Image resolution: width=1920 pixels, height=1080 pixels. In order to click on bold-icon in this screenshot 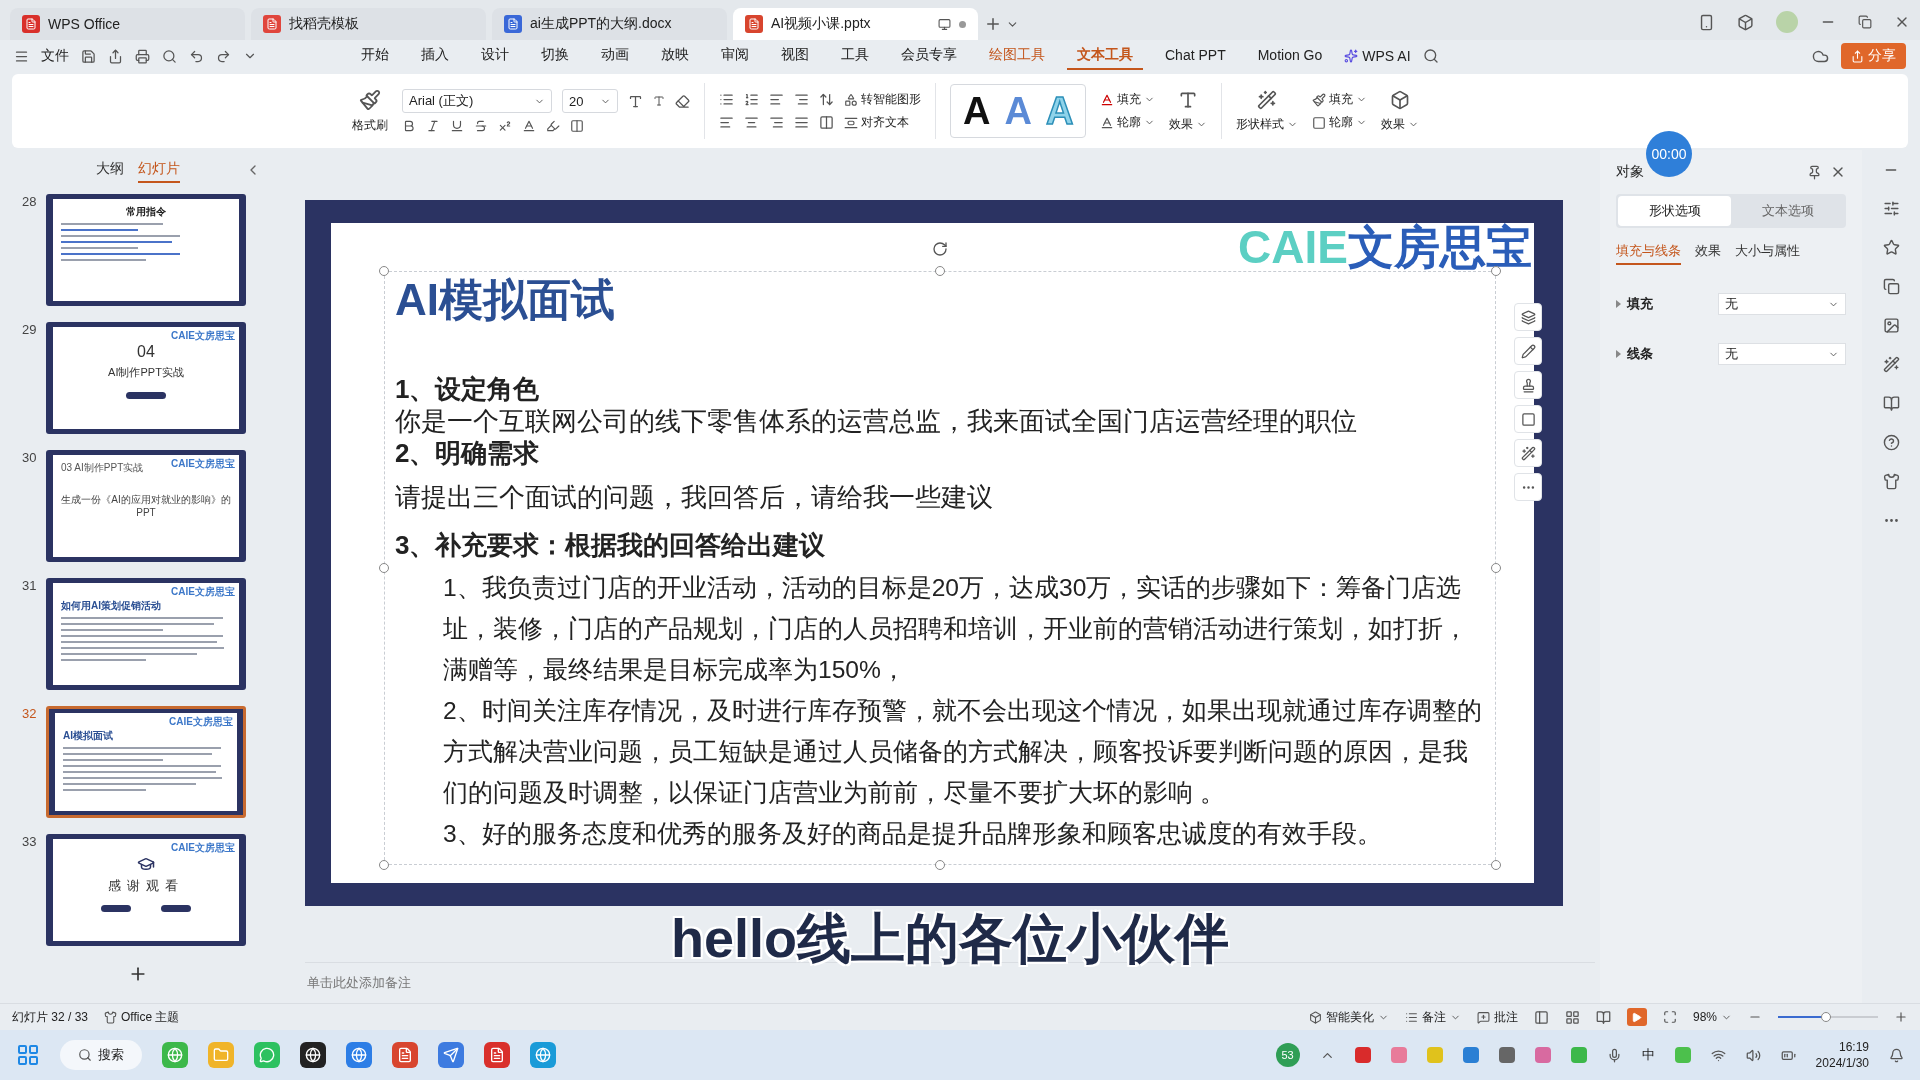, I will do `click(409, 126)`.